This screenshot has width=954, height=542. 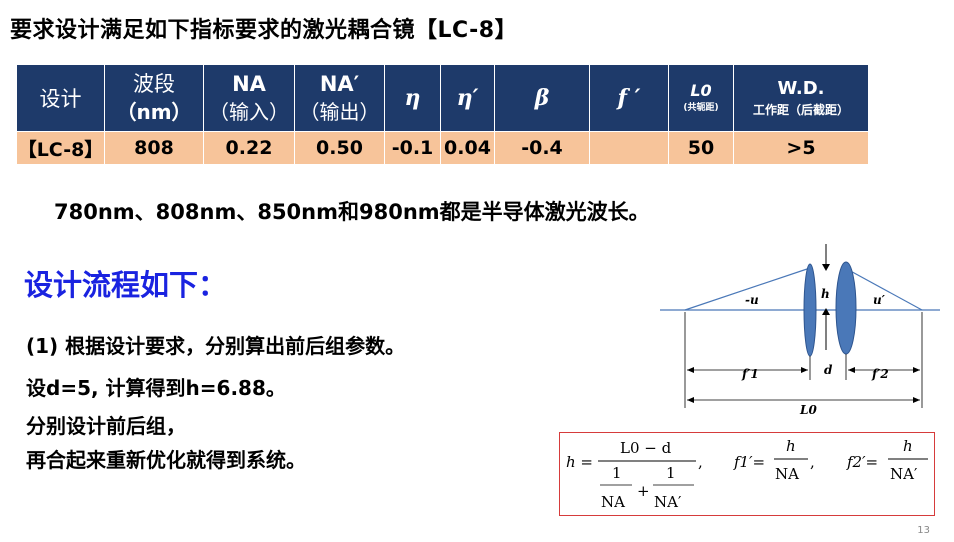 What do you see at coordinates (701, 148) in the screenshot?
I see `cell-l0: 50` at bounding box center [701, 148].